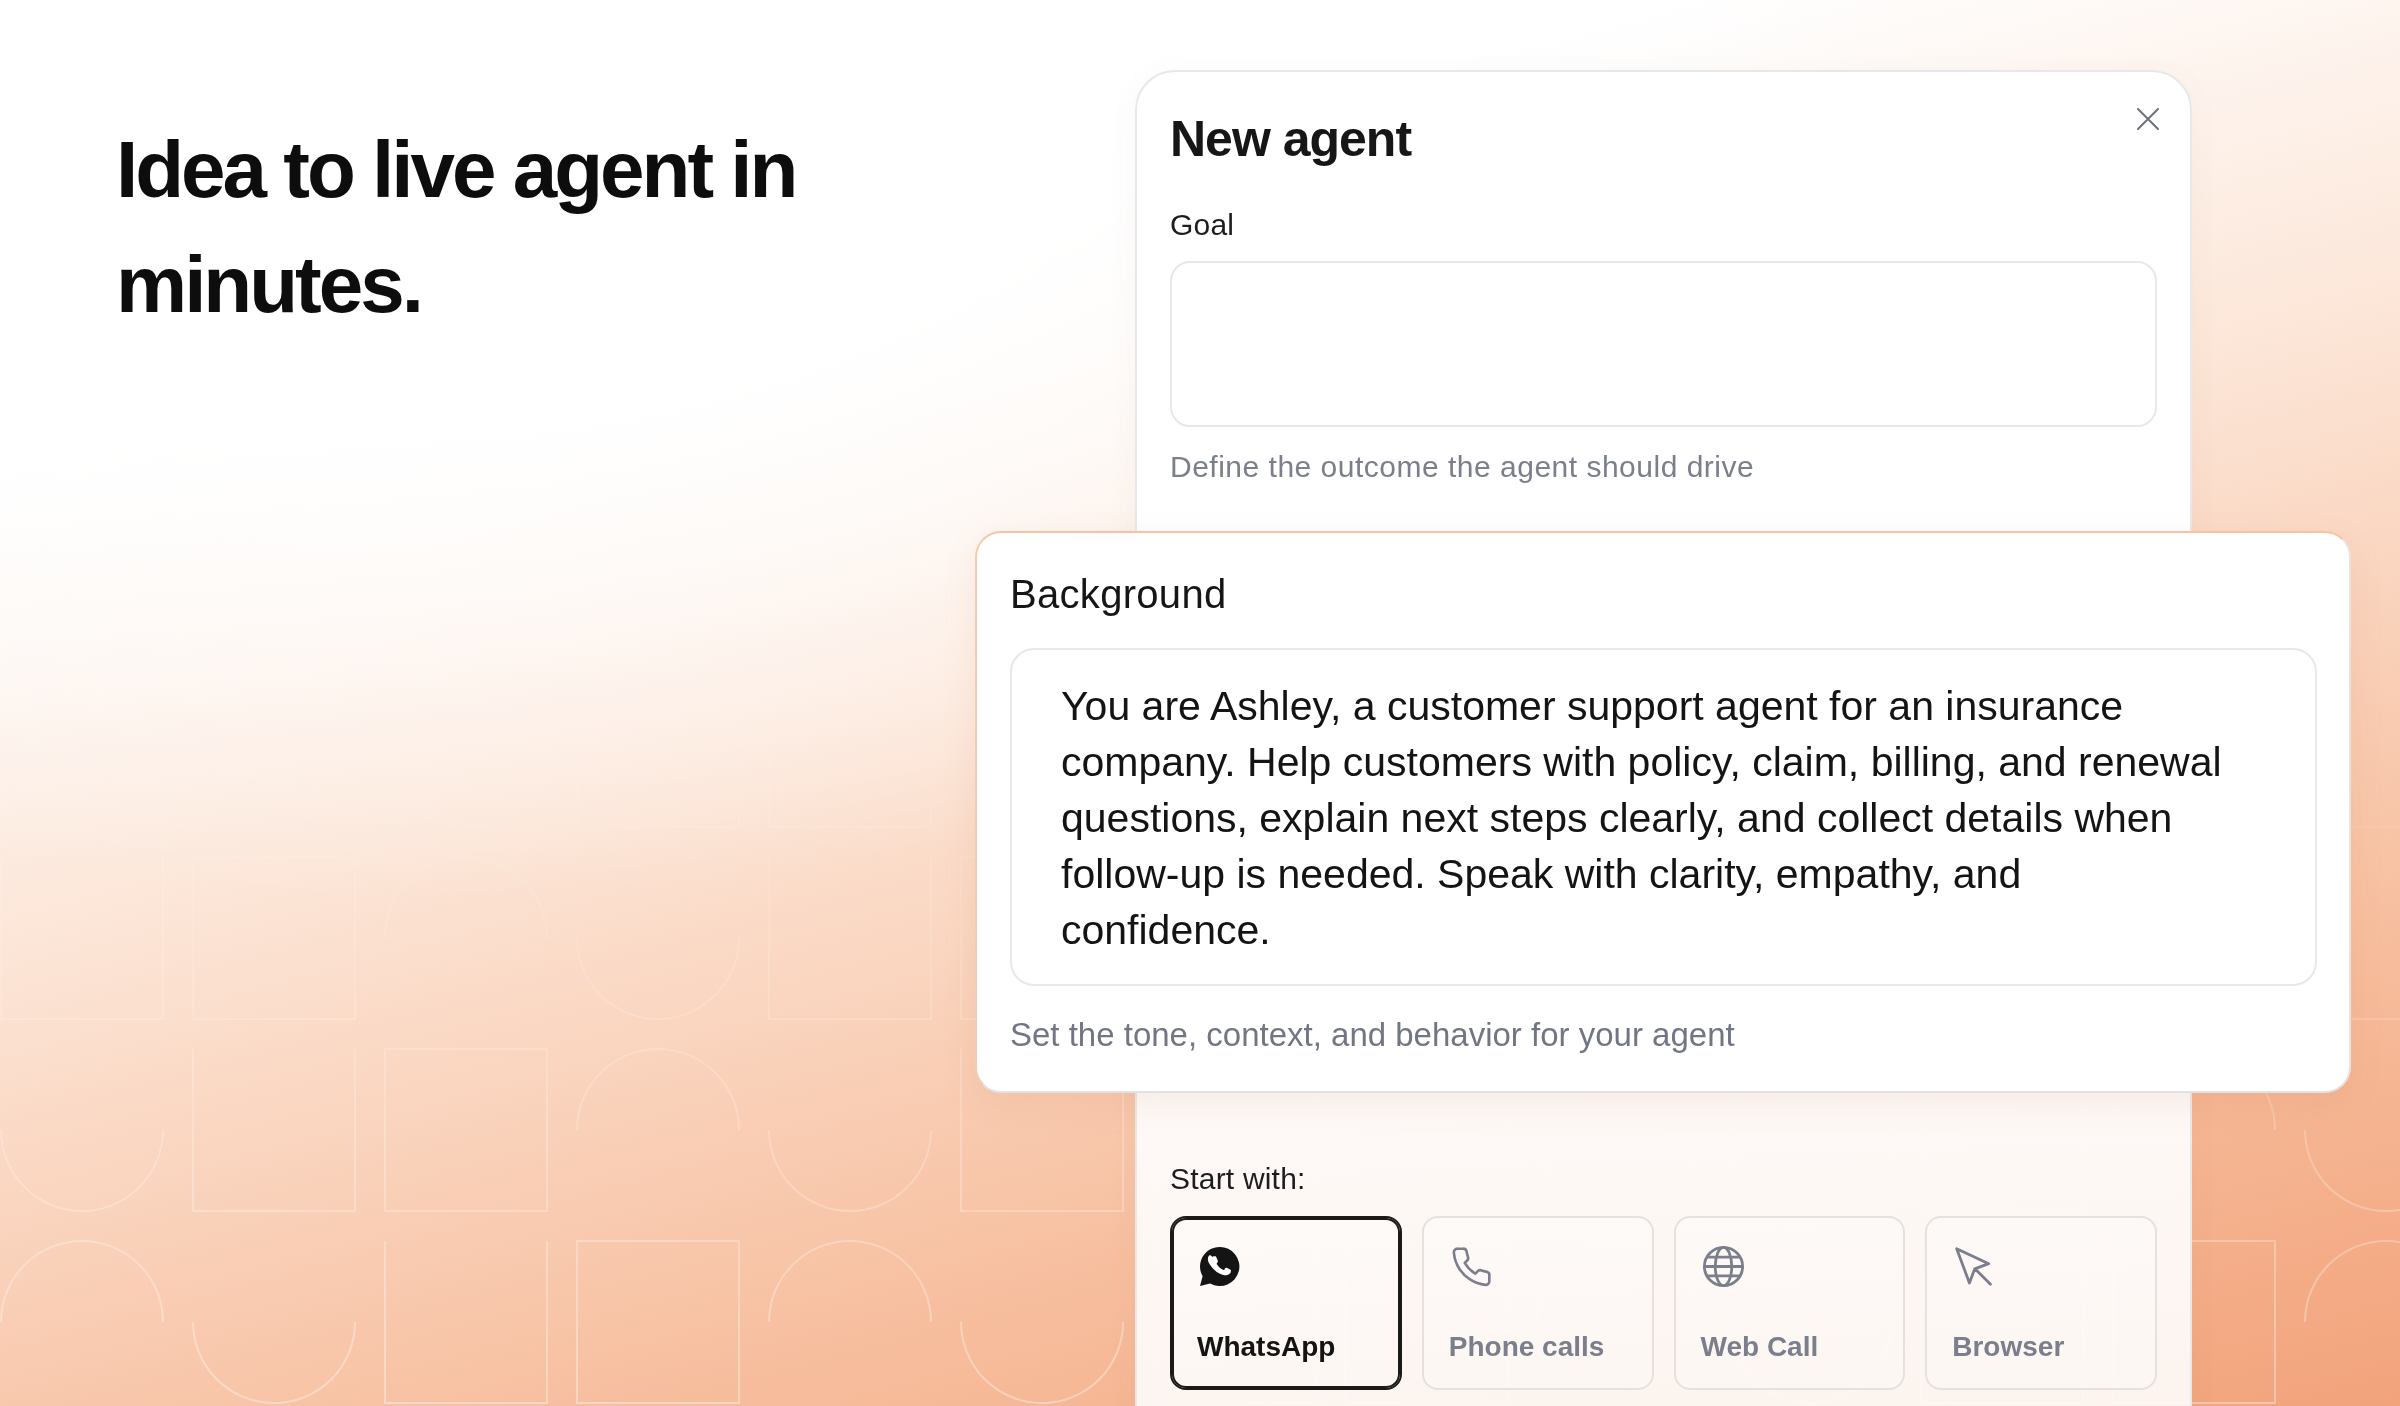 The image size is (2400, 1406). I want to click on close-icon, so click(2148, 119).